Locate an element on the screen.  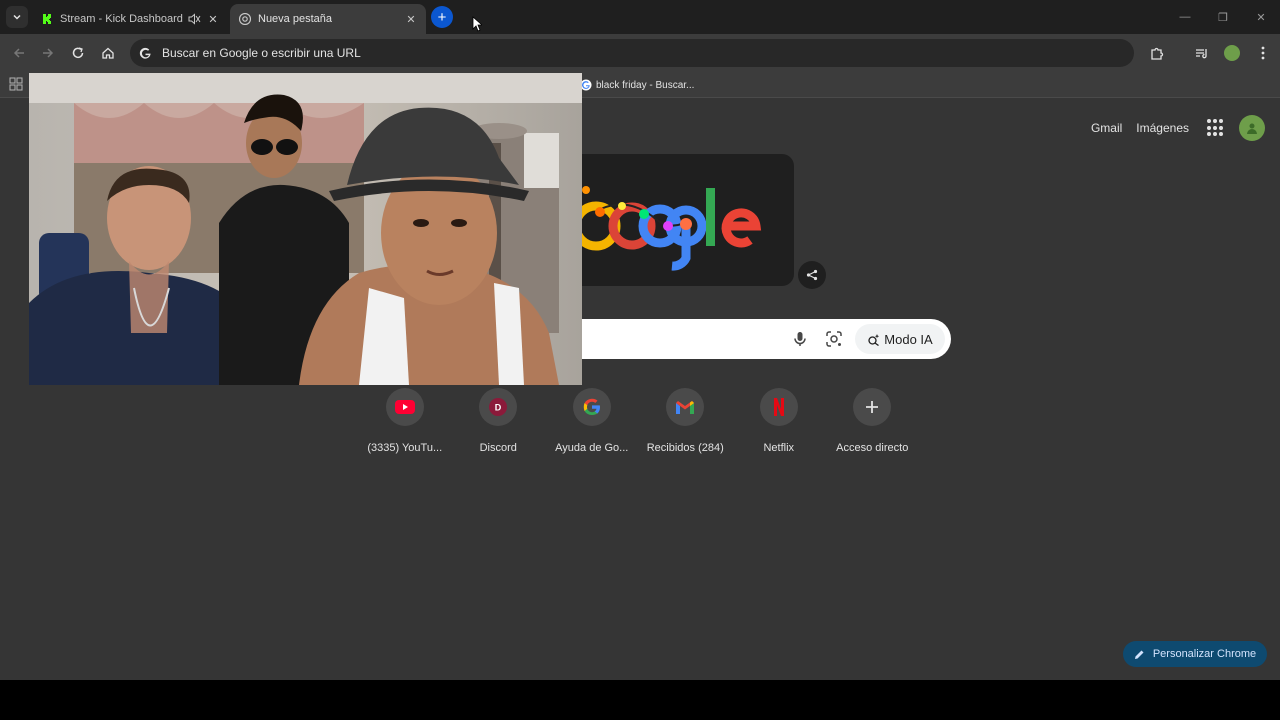
kick-icon is located at coordinates (47, 19).